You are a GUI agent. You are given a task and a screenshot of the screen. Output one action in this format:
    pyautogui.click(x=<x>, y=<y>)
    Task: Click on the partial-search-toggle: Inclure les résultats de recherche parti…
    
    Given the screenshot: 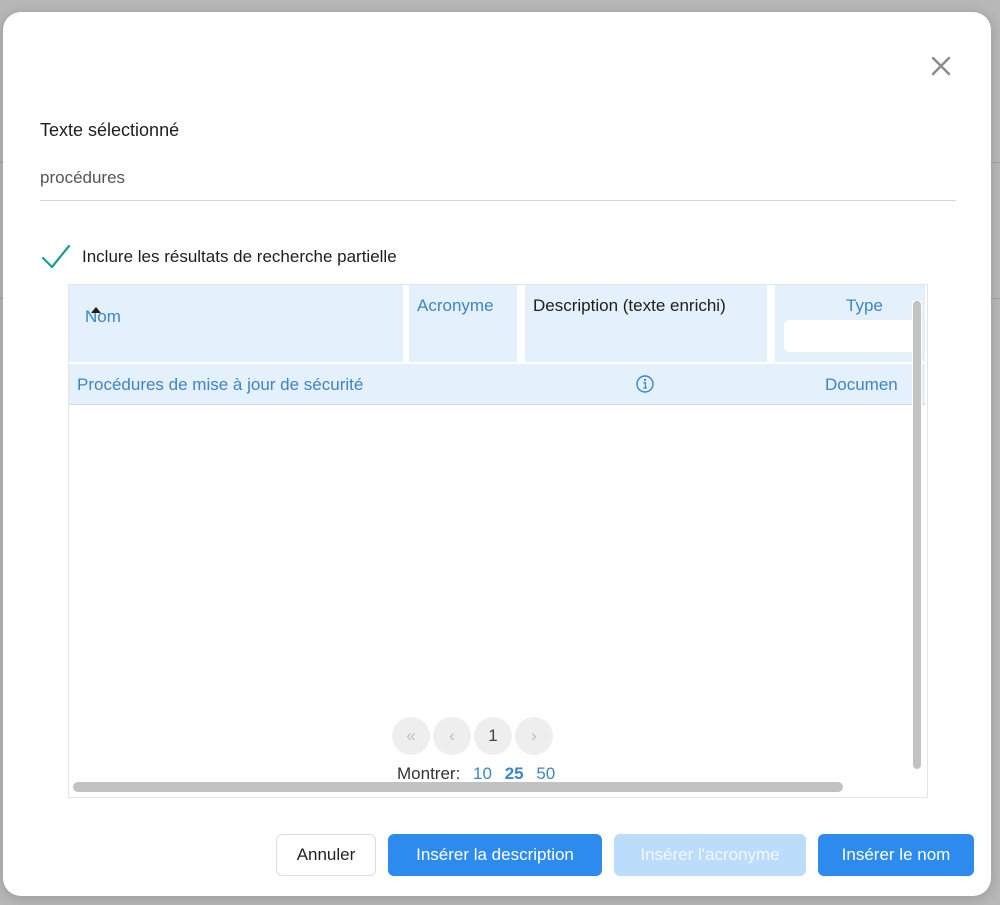 What is the action you would take?
    pyautogui.click(x=218, y=257)
    